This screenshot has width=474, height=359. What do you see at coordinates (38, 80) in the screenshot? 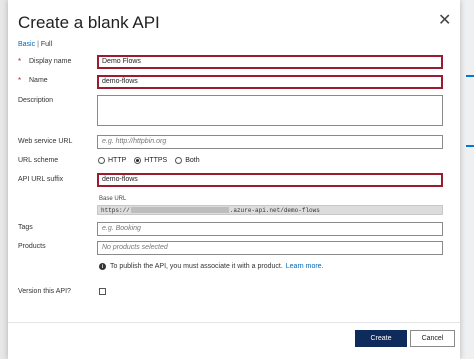
I see `name-label: Name` at bounding box center [38, 80].